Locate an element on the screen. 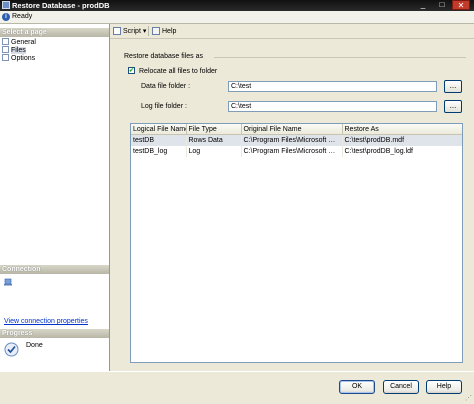 Image resolution: width=474 pixels, height=404 pixels. restore-as-cell: C:\test\prodDB.mdf is located at coordinates (402, 140).